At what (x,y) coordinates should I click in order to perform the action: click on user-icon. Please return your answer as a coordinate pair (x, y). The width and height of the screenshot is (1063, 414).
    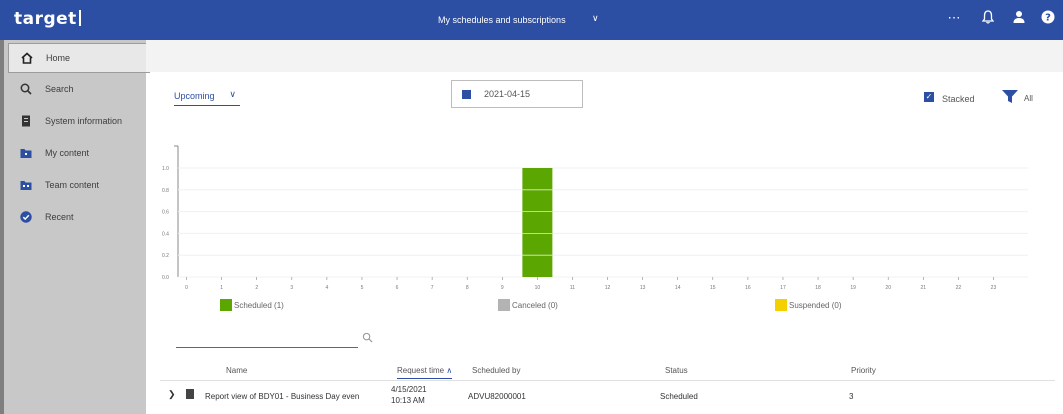
    Looking at the image, I should click on (1019, 18).